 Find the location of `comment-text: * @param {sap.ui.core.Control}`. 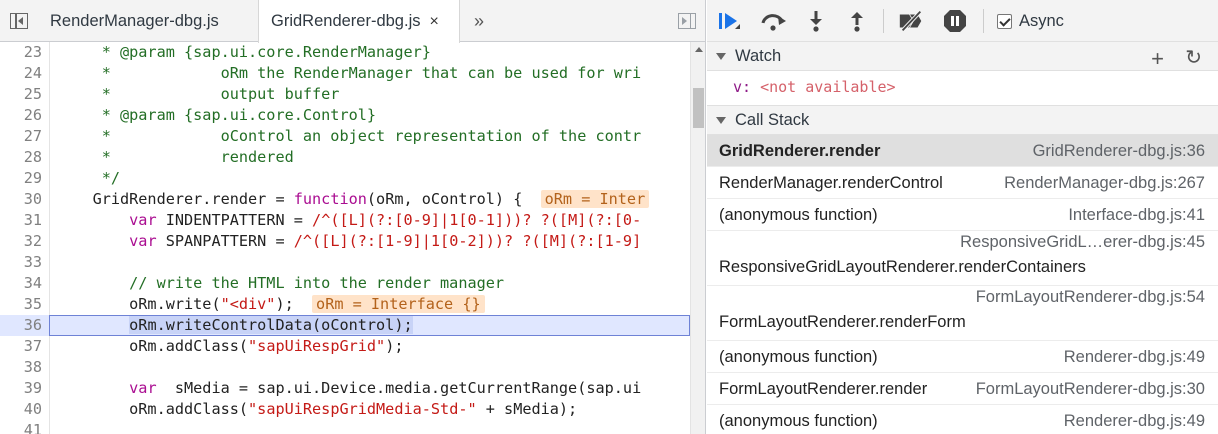

comment-text: * @param {sap.ui.core.Control} is located at coordinates (216, 115).